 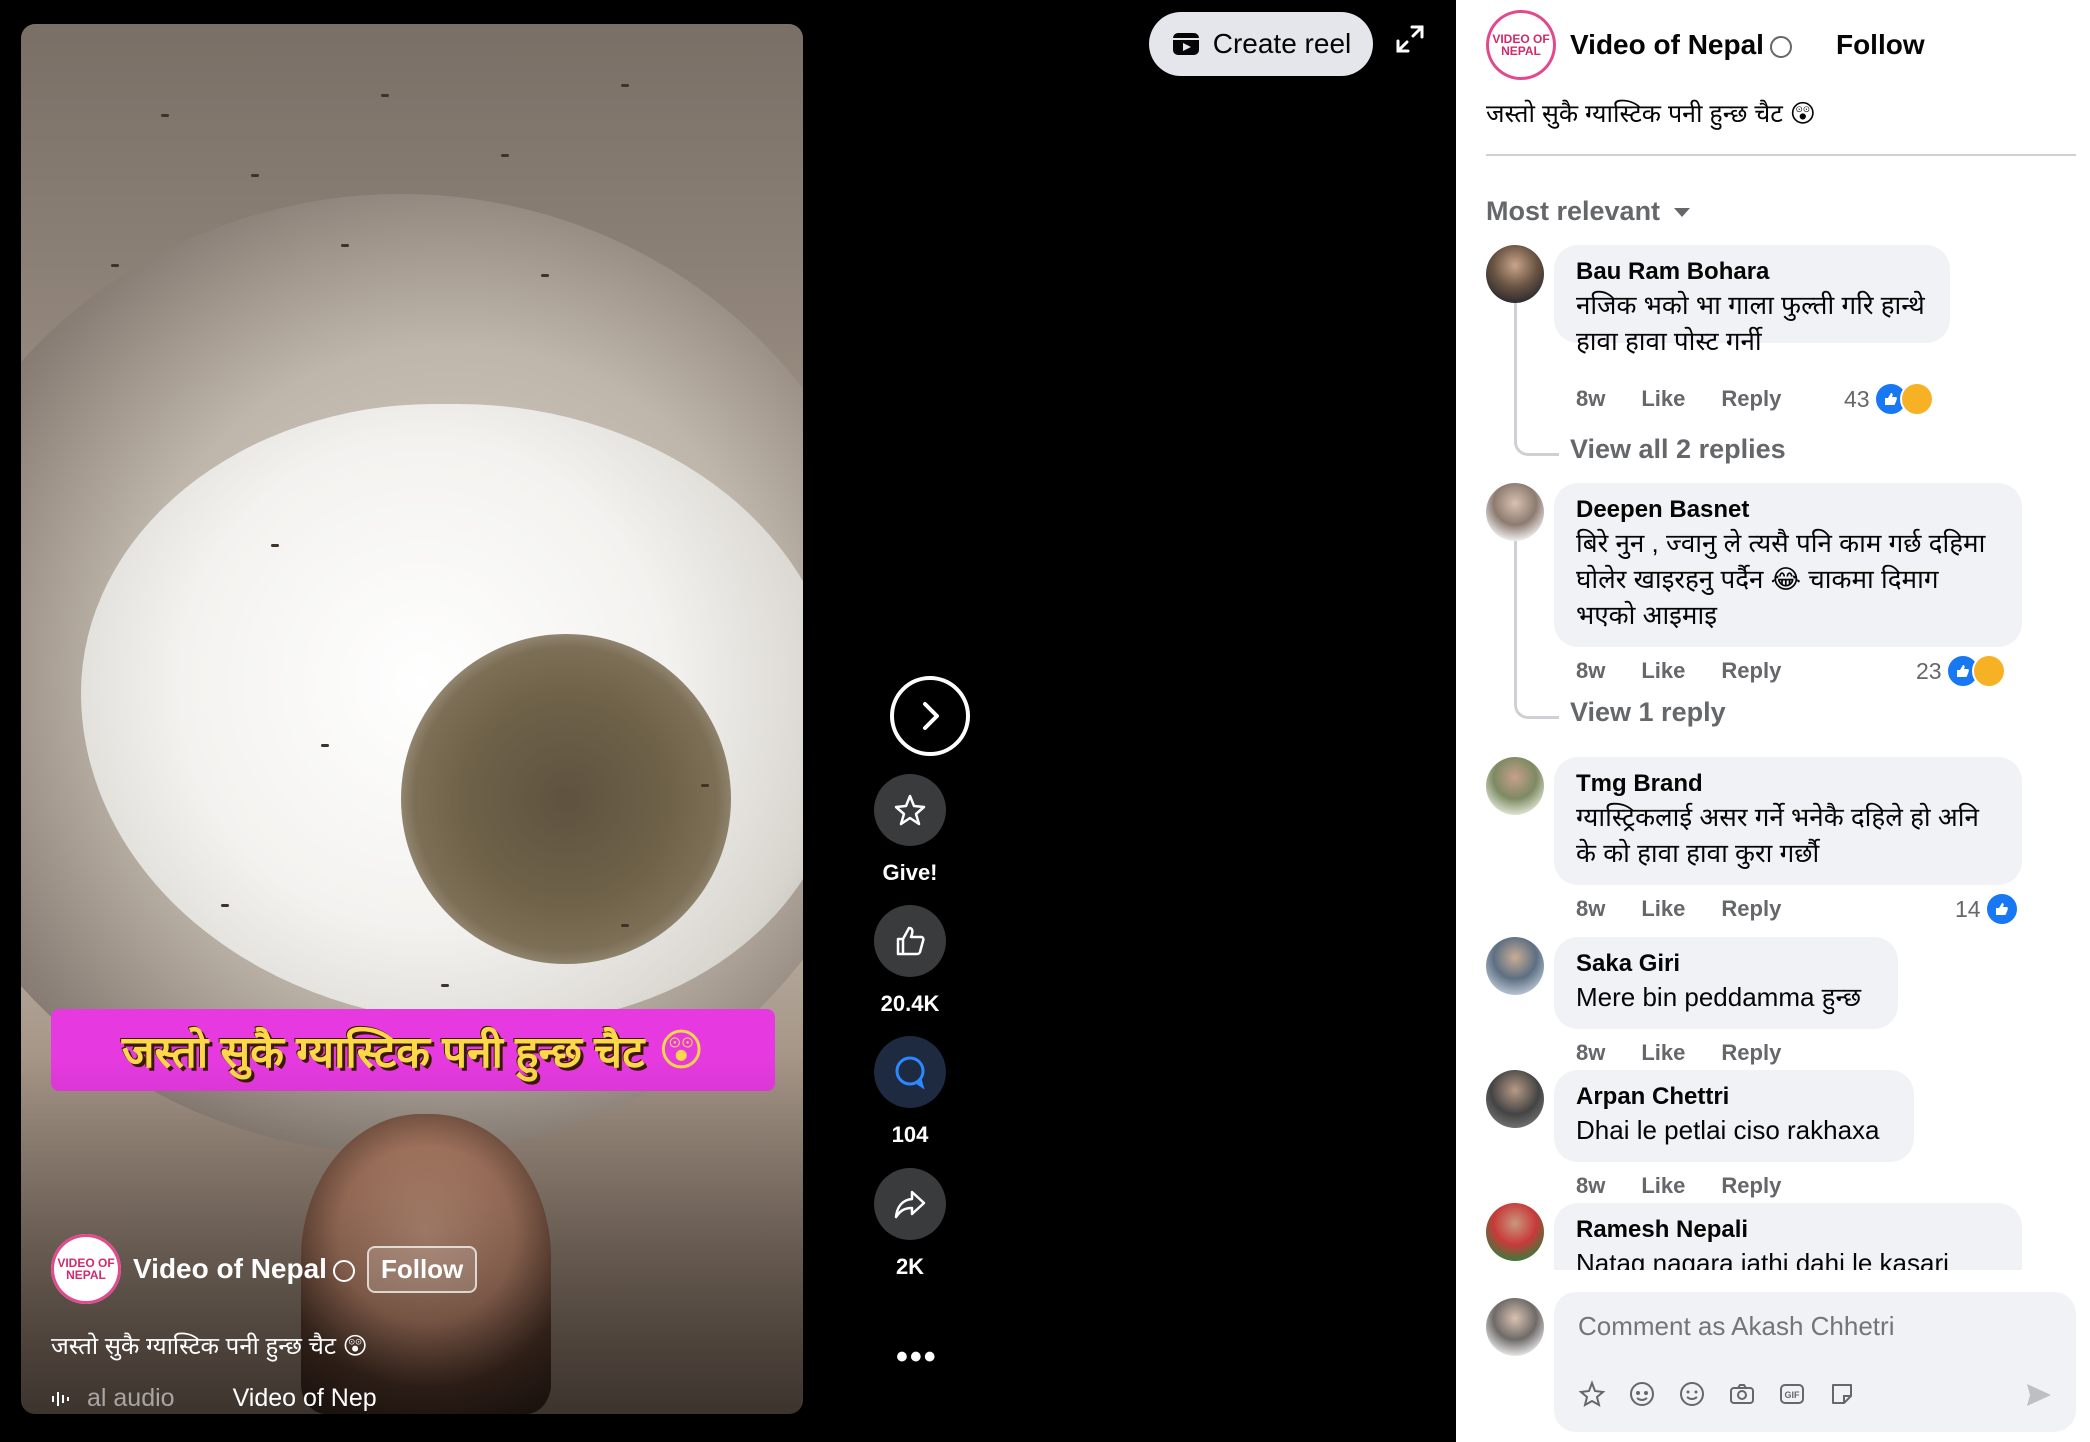 I want to click on svg-text: GIF, so click(x=1793, y=1395).